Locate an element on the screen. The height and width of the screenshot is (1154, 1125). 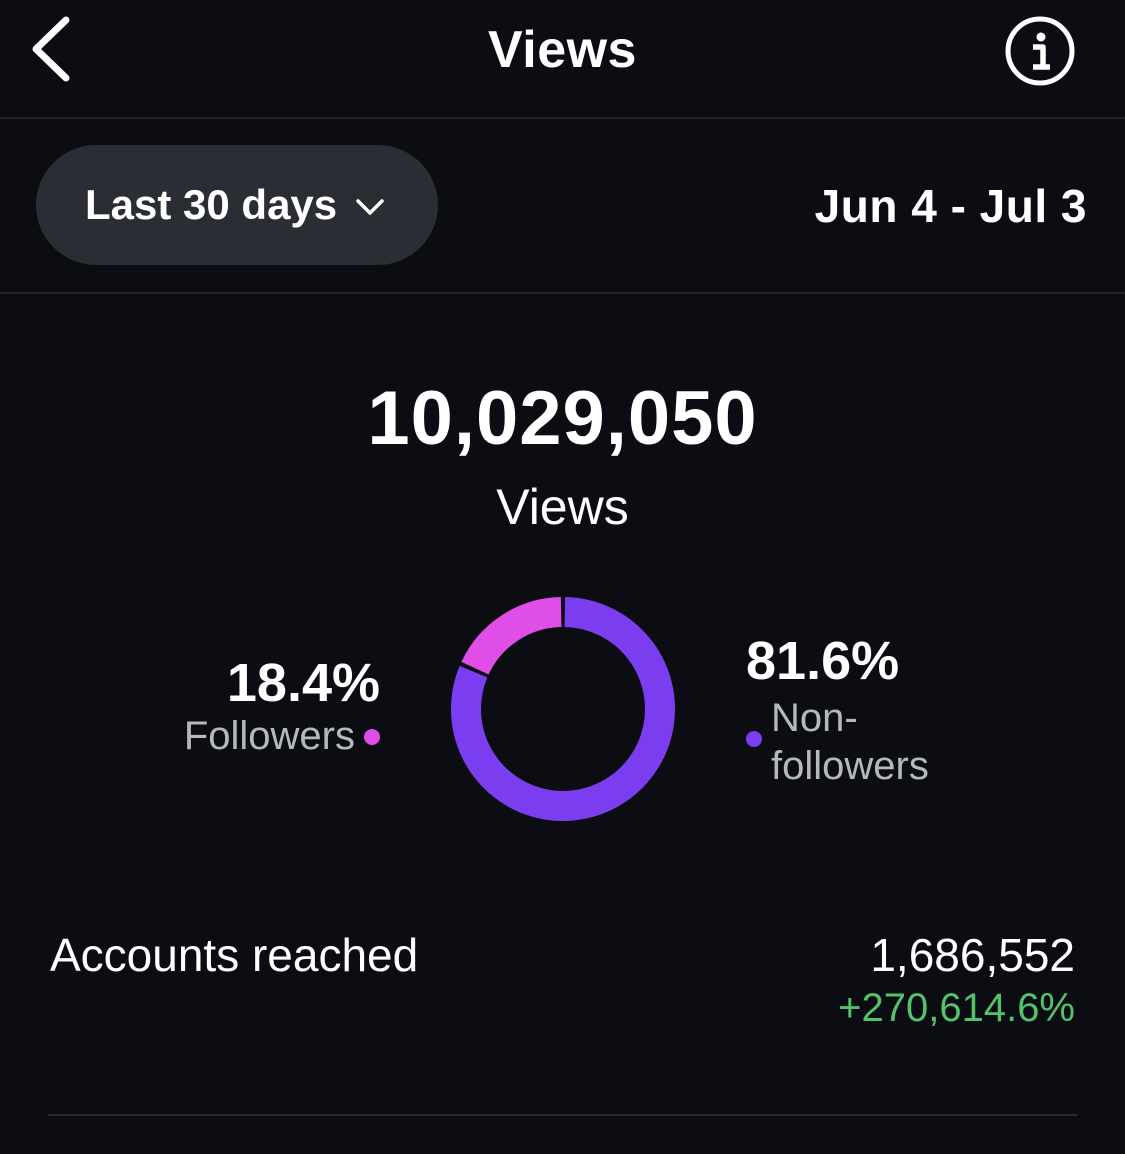
page-title: Views is located at coordinates (562, 50).